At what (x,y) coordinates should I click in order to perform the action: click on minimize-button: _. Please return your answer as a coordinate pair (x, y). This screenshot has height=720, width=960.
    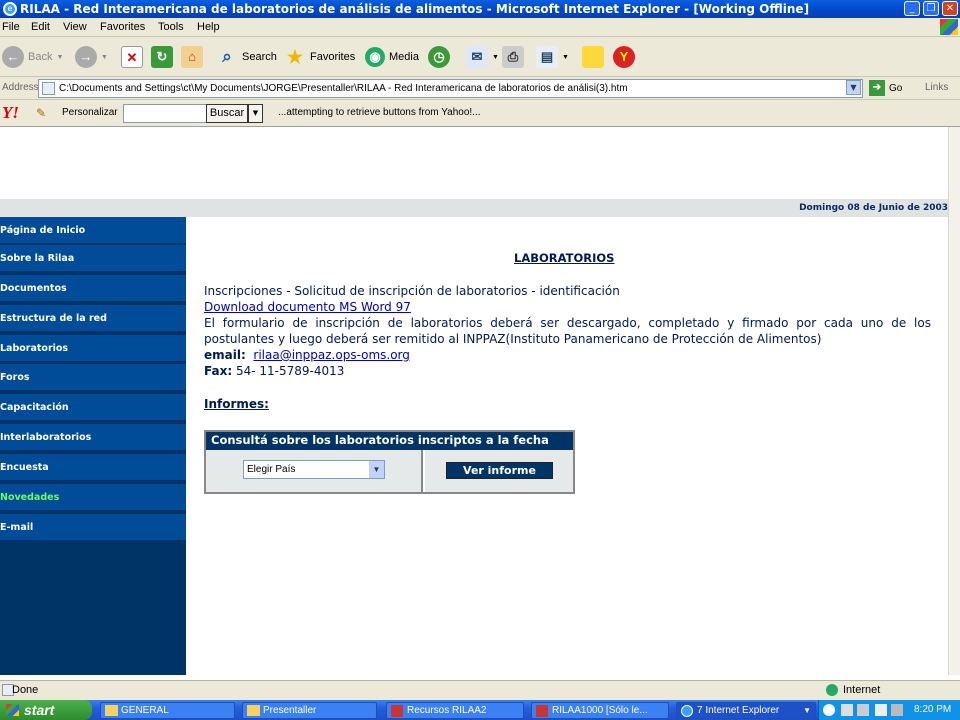
    Looking at the image, I should click on (912, 8).